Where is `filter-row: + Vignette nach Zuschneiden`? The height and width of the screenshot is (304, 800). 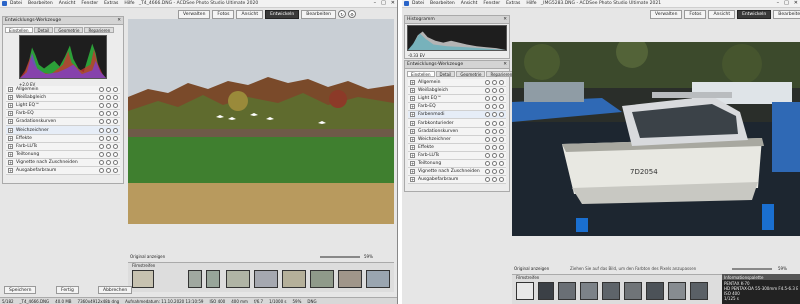
filter-row: + Vignette nach Zuschneiden is located at coordinates (457, 172).